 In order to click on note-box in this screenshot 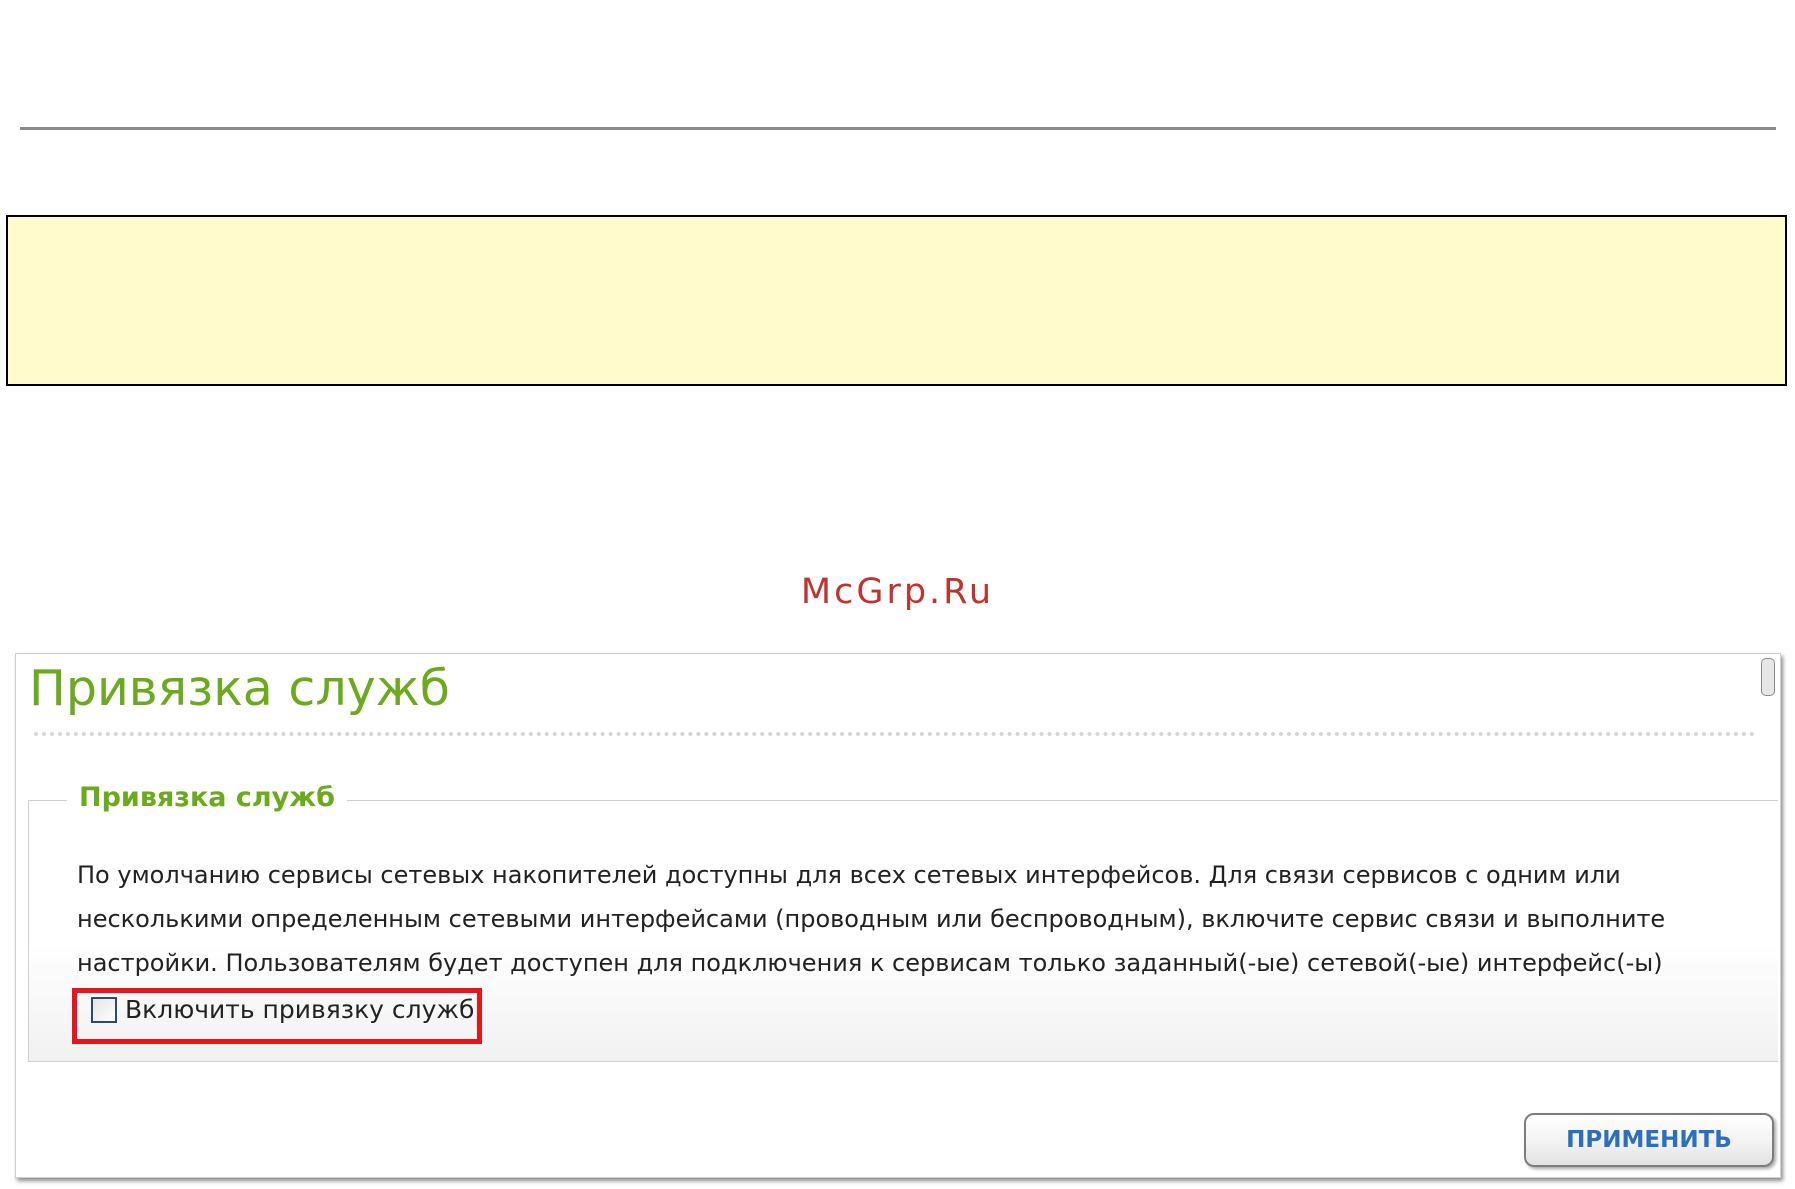, I will do `click(896, 300)`.